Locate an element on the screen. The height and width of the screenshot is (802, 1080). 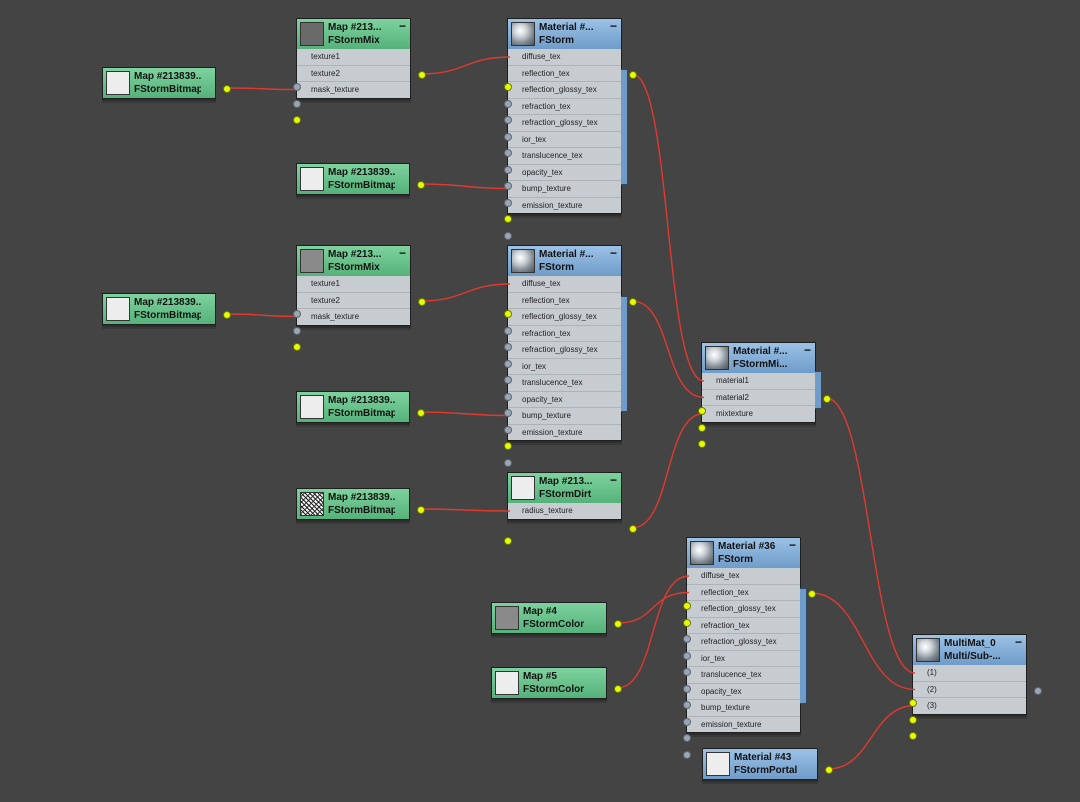
node-bitmap-2: Map #213839... FStormBitmap is located at coordinates (360, 179).